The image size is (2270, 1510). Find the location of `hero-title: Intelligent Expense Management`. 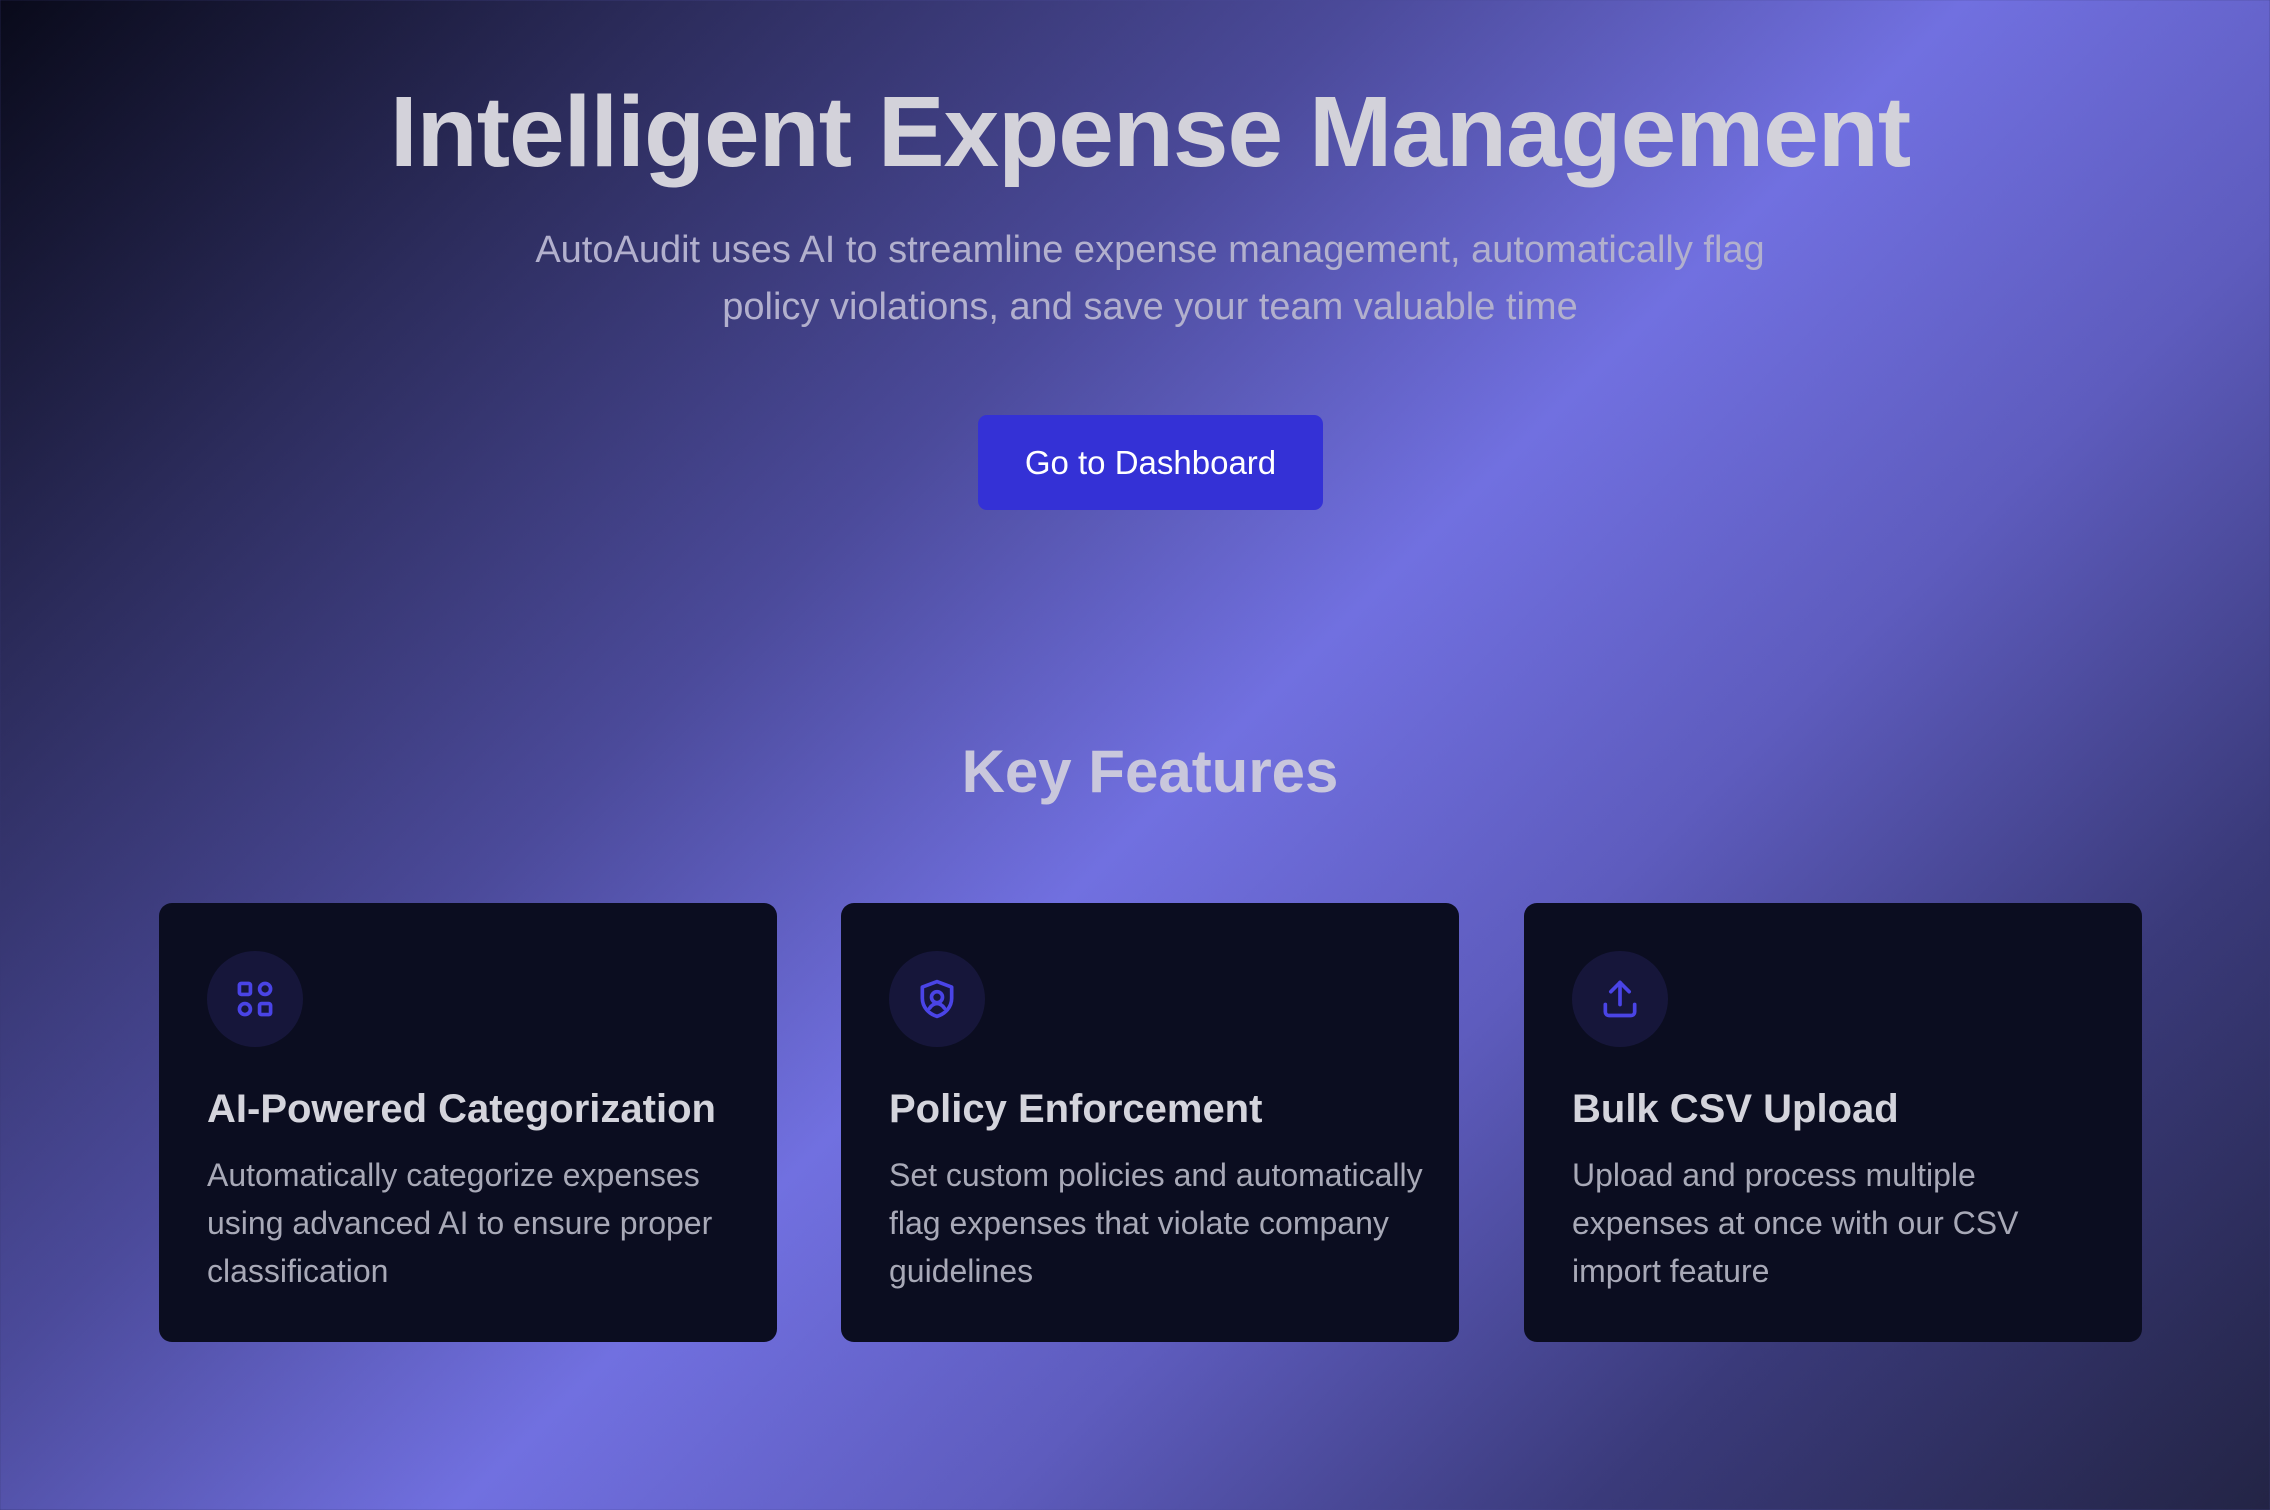

hero-title: Intelligent Expense Management is located at coordinates (1150, 132).